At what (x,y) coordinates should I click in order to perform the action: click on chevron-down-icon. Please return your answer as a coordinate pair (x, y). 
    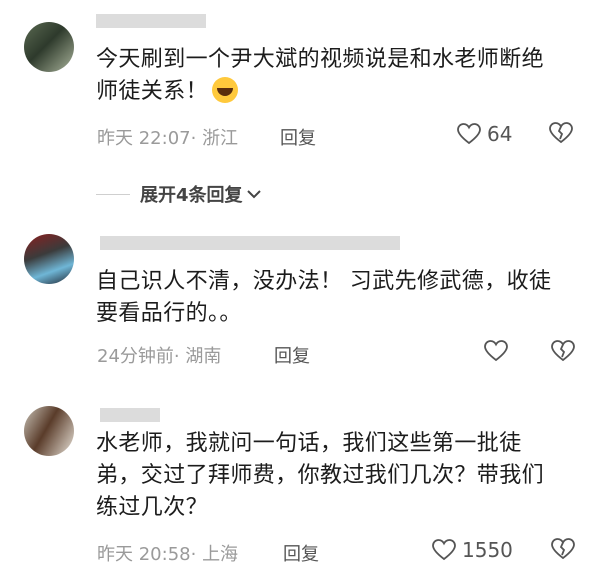
    Looking at the image, I should click on (253, 194).